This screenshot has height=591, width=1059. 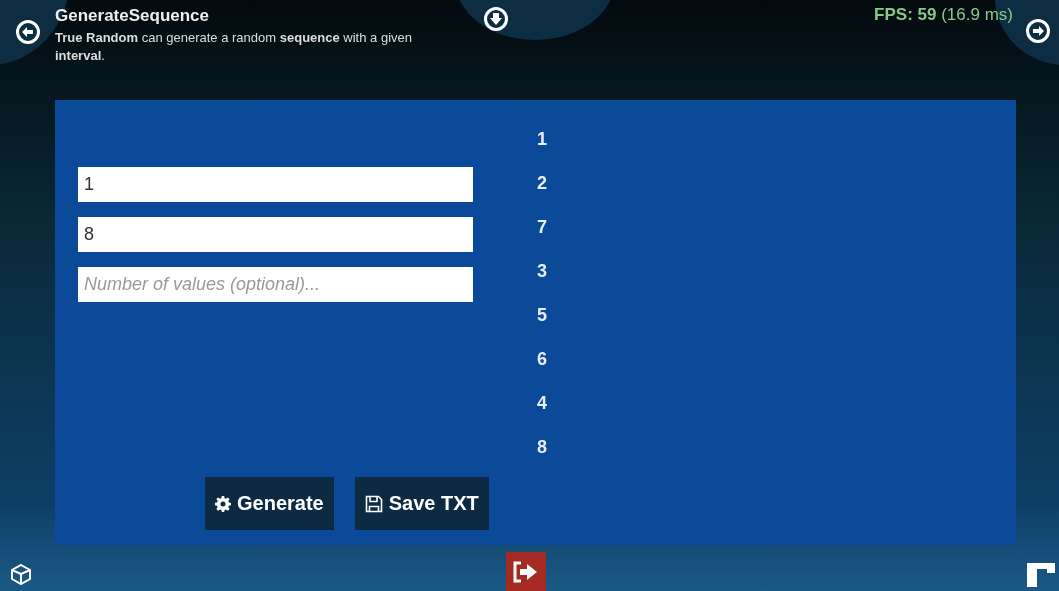 I want to click on page-title: GenerateSequence, so click(x=132, y=16).